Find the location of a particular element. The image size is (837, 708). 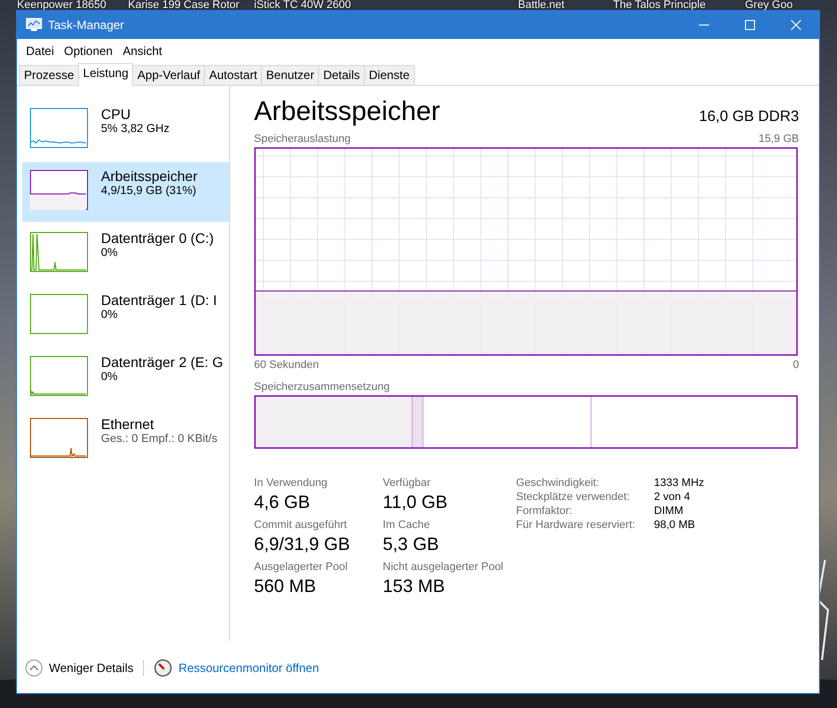

desktop-icon-label: Keenpower 18650 is located at coordinates (61, 5).